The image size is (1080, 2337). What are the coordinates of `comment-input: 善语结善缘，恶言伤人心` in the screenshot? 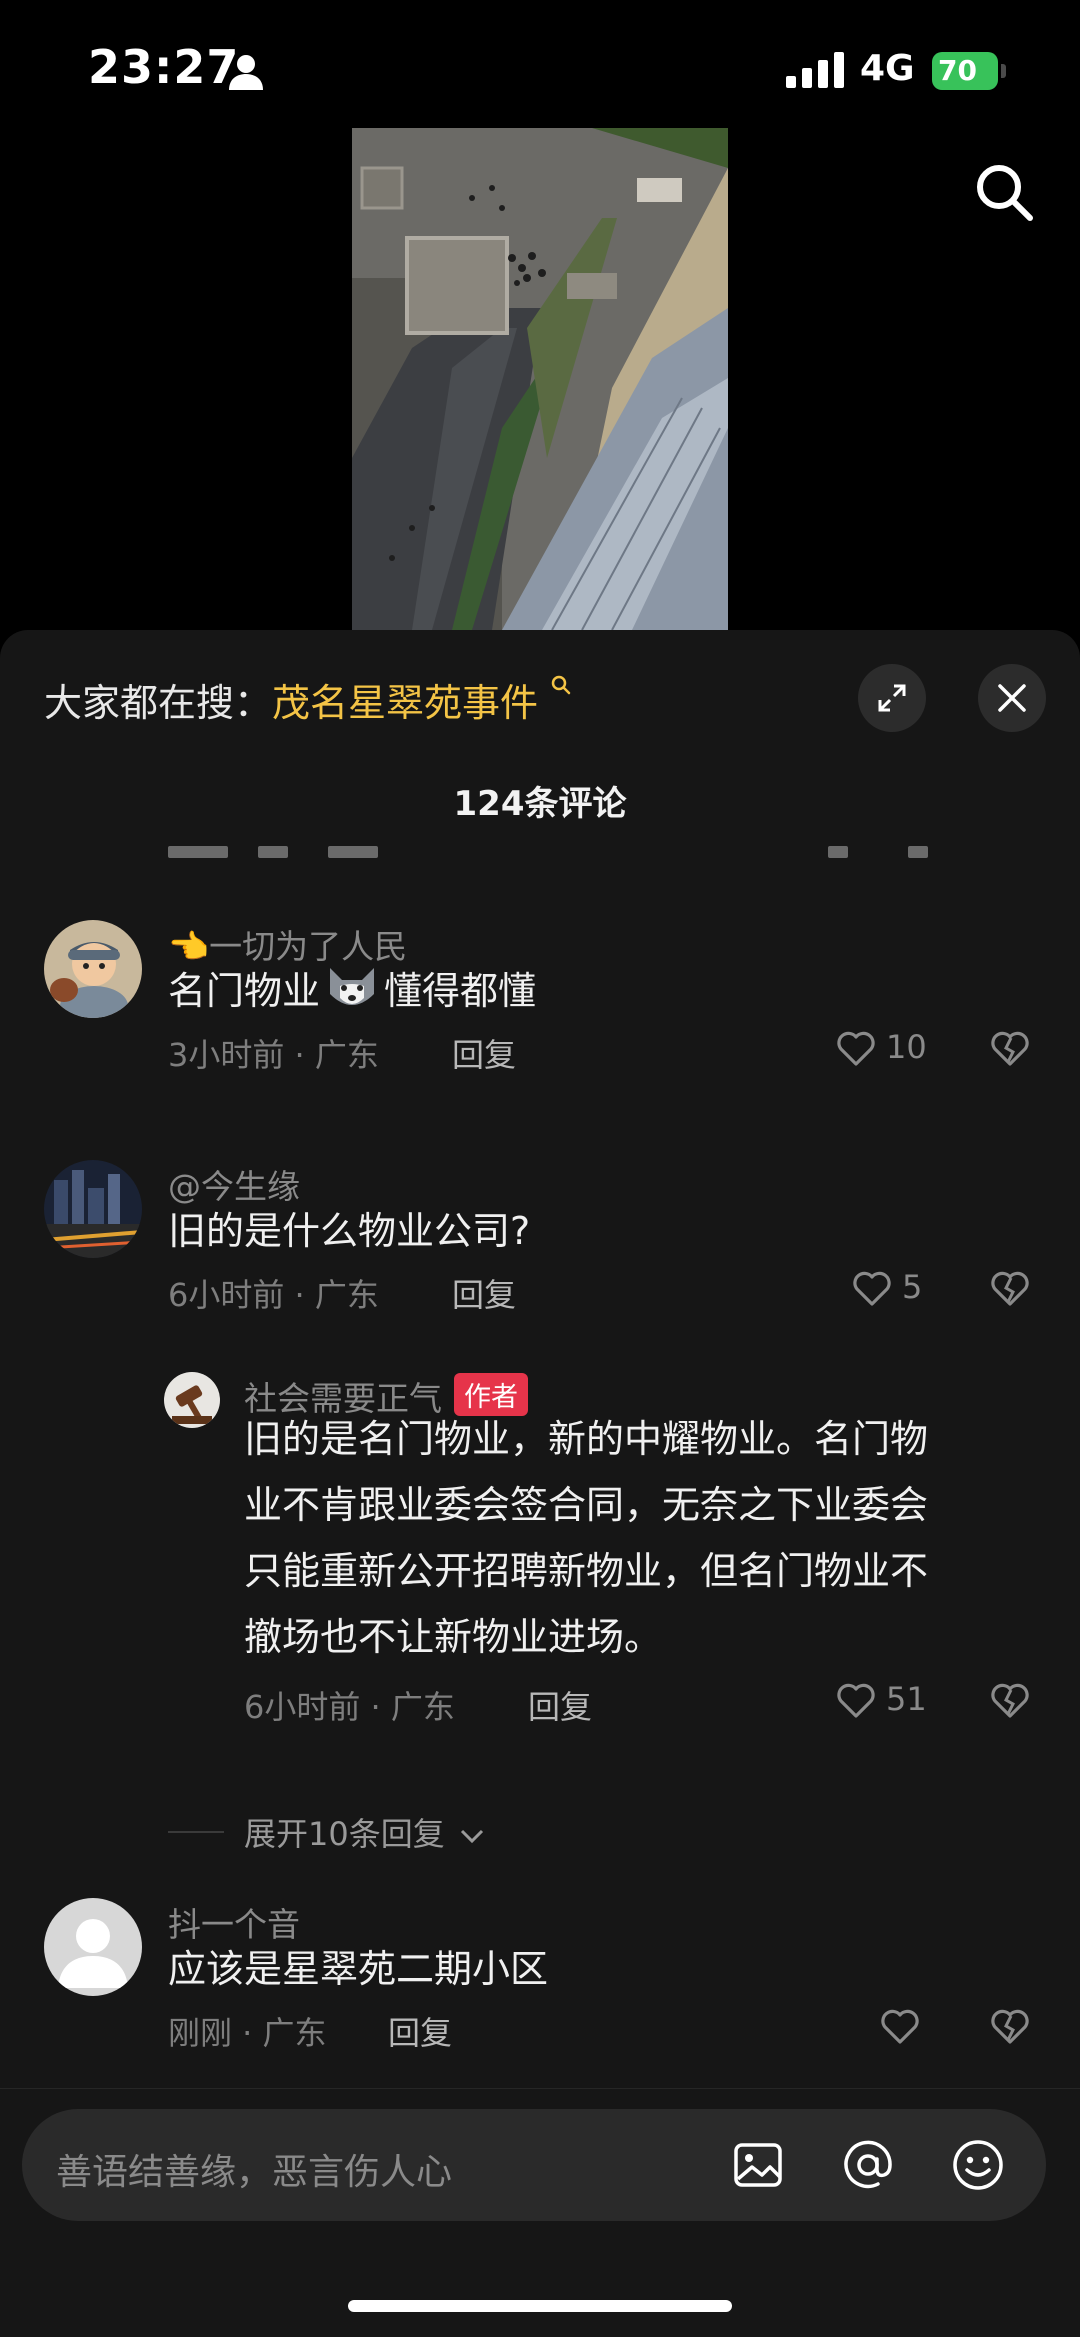 It's located at (534, 2165).